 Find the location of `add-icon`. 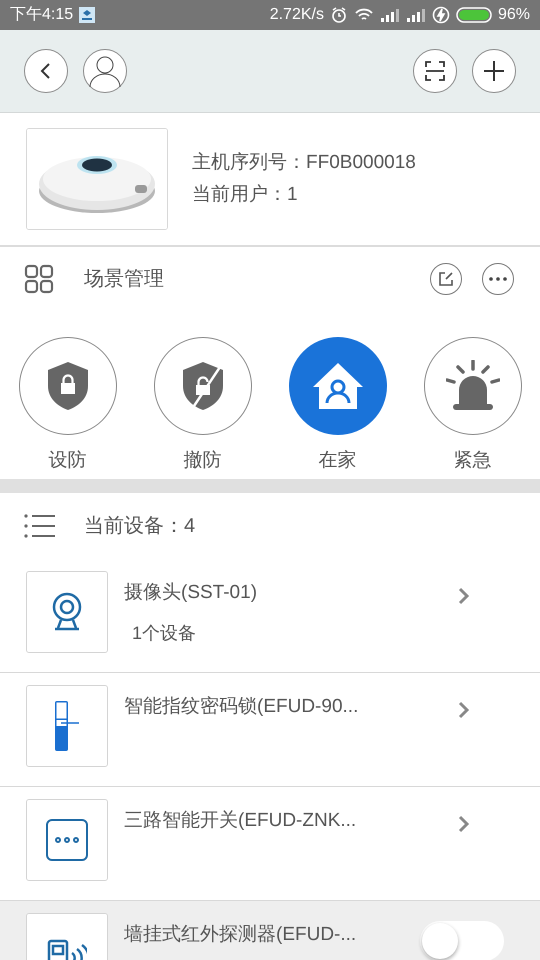

add-icon is located at coordinates (494, 71).